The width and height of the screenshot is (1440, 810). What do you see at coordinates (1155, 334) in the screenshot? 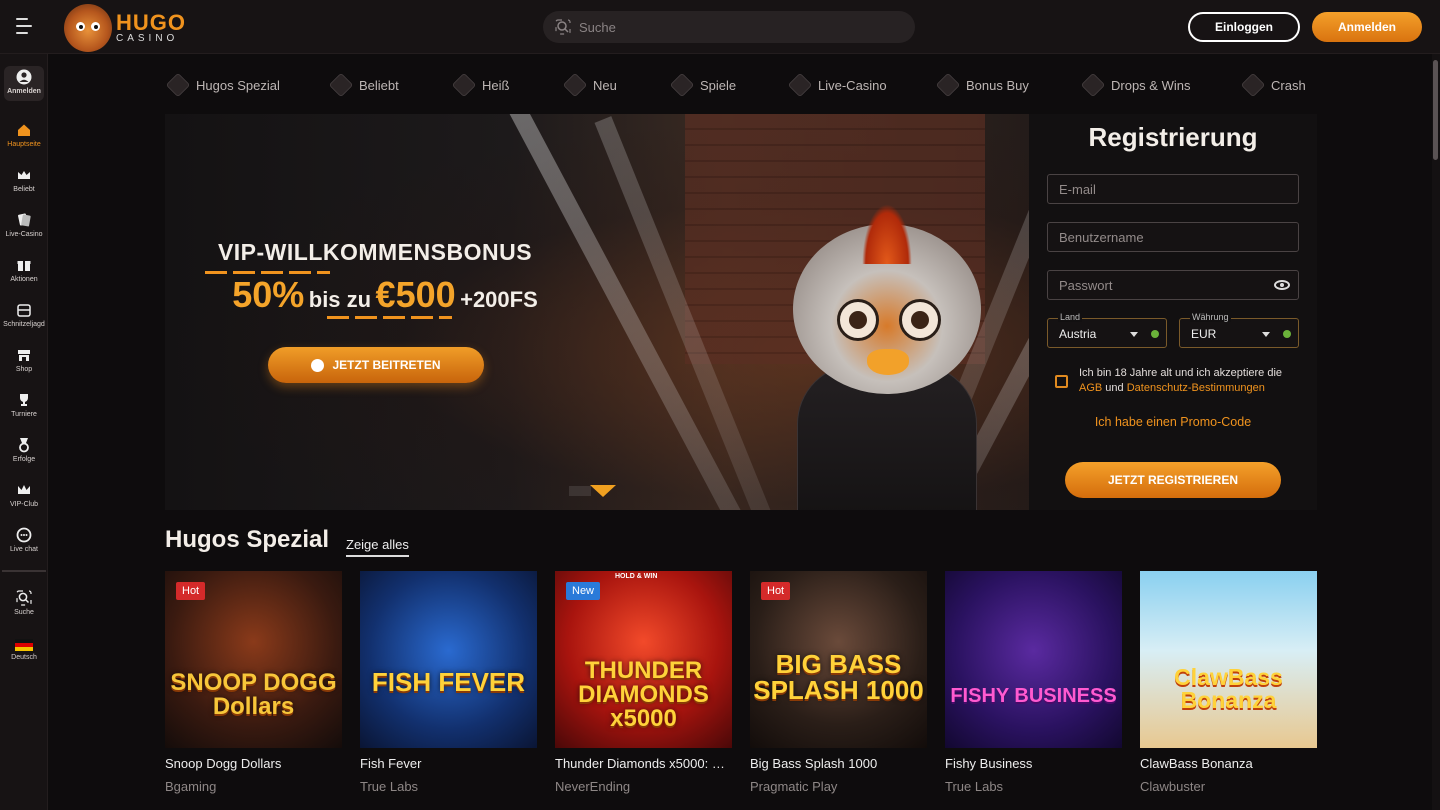
I see `valid-check-icon` at bounding box center [1155, 334].